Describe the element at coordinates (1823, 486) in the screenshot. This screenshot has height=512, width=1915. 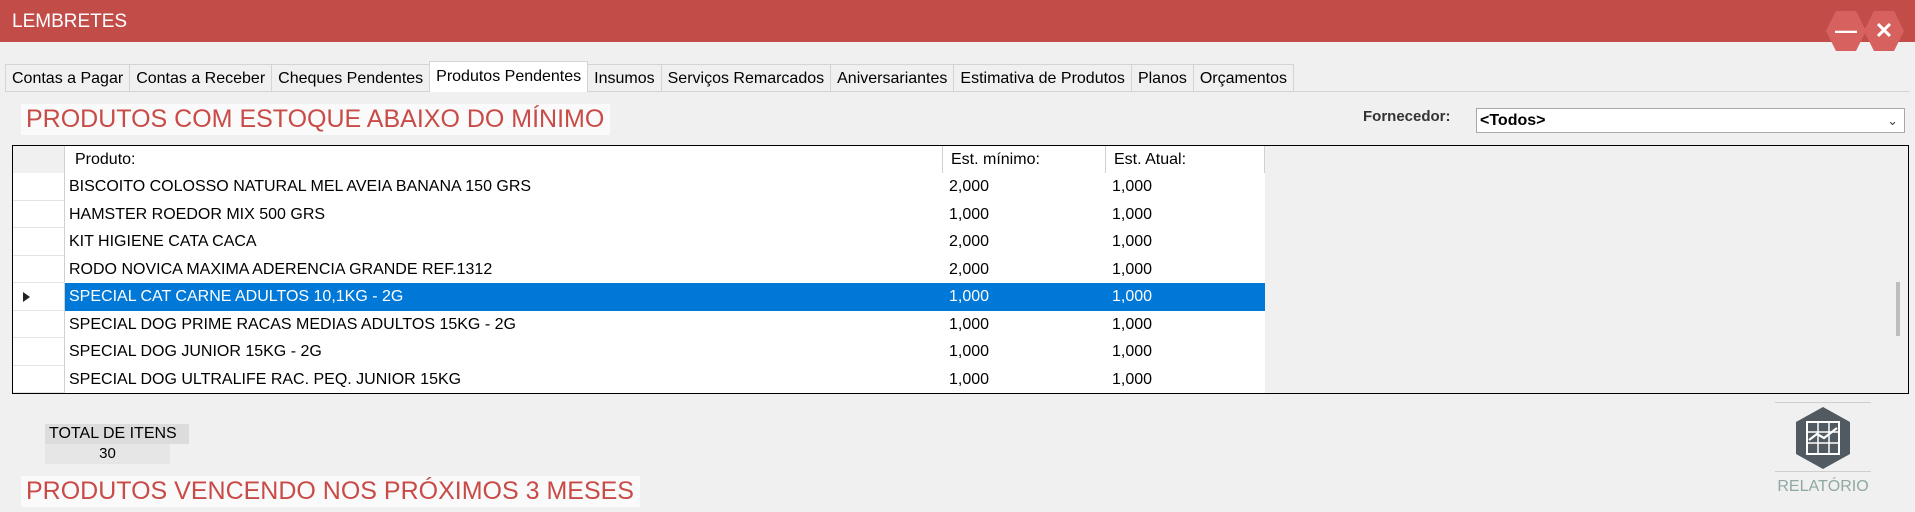
I see `report-label: RELATÓRIO` at that location.